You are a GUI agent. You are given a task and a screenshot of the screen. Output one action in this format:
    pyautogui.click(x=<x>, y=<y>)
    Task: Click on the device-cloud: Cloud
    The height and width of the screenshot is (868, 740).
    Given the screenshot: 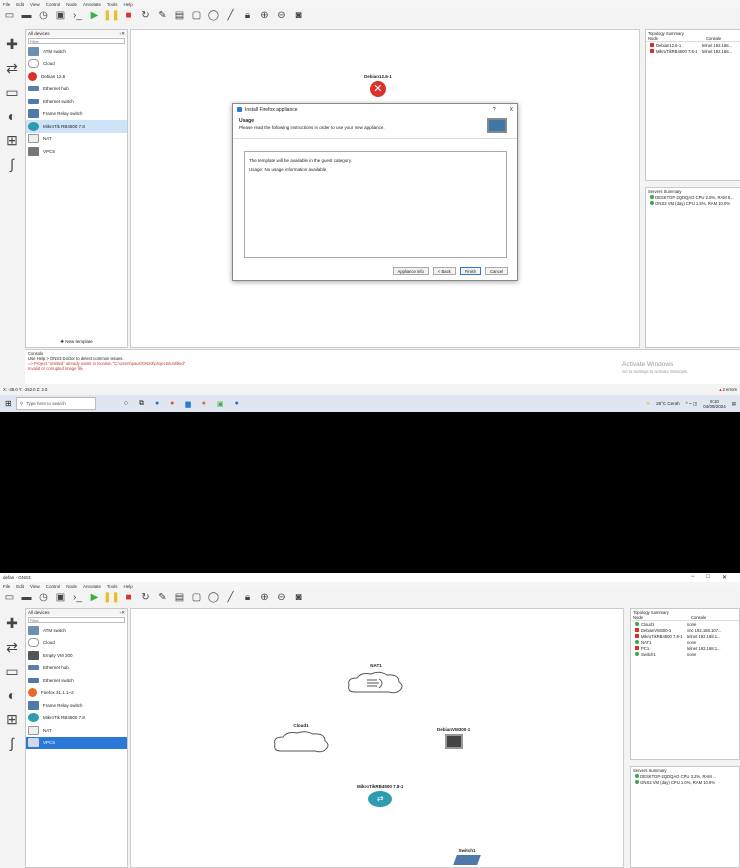 What is the action you would take?
    pyautogui.click(x=76, y=64)
    